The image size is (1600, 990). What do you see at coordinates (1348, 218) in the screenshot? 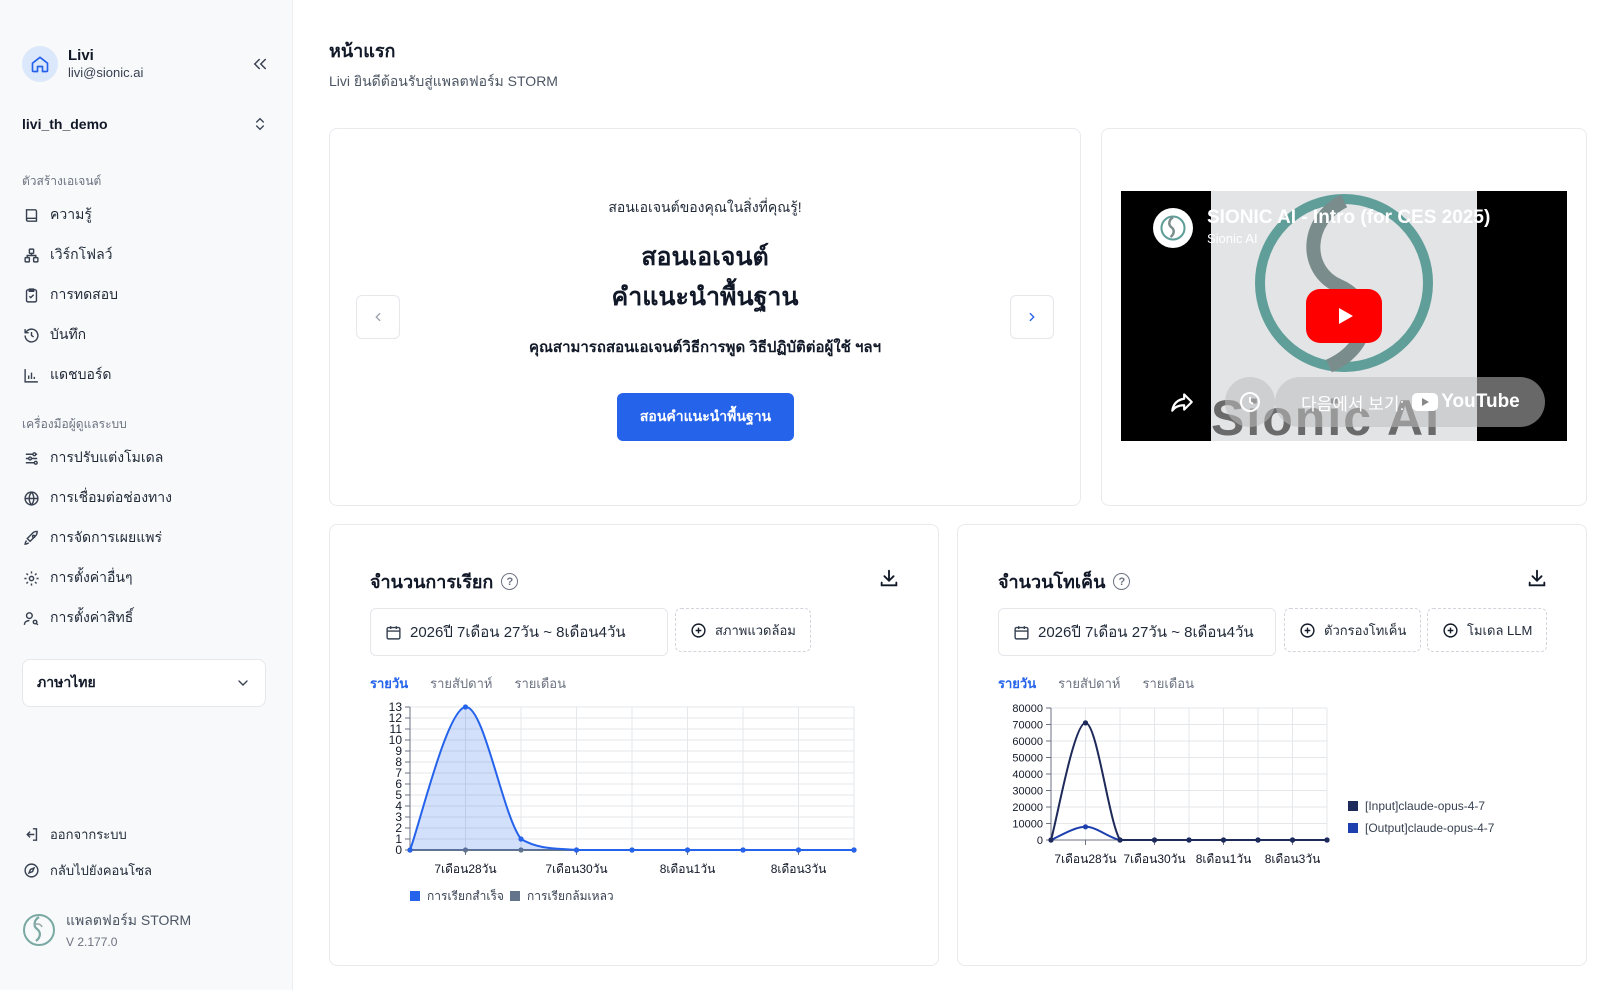
I see `video-title: SIONIC AI - Intro (for CES 2025)` at bounding box center [1348, 218].